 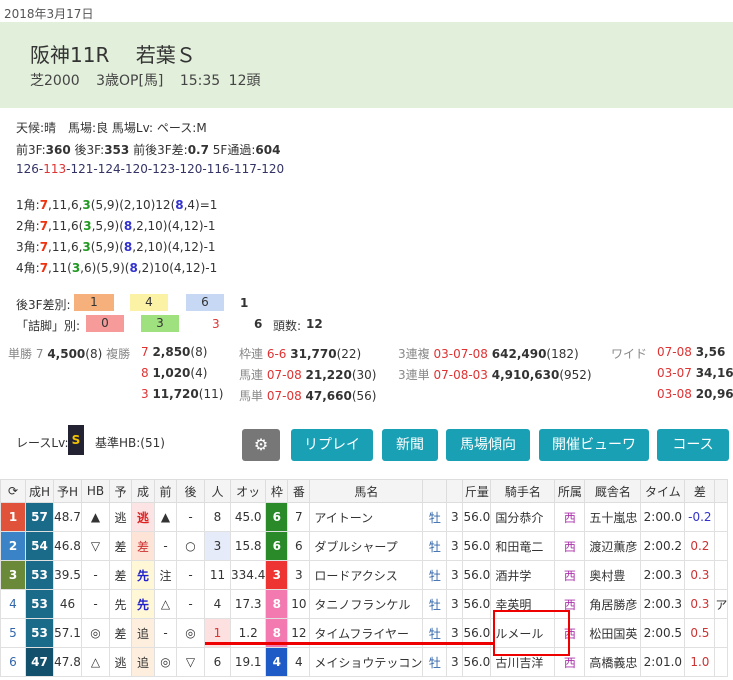 I want to click on actual-style: 追, so click(x=143, y=633).